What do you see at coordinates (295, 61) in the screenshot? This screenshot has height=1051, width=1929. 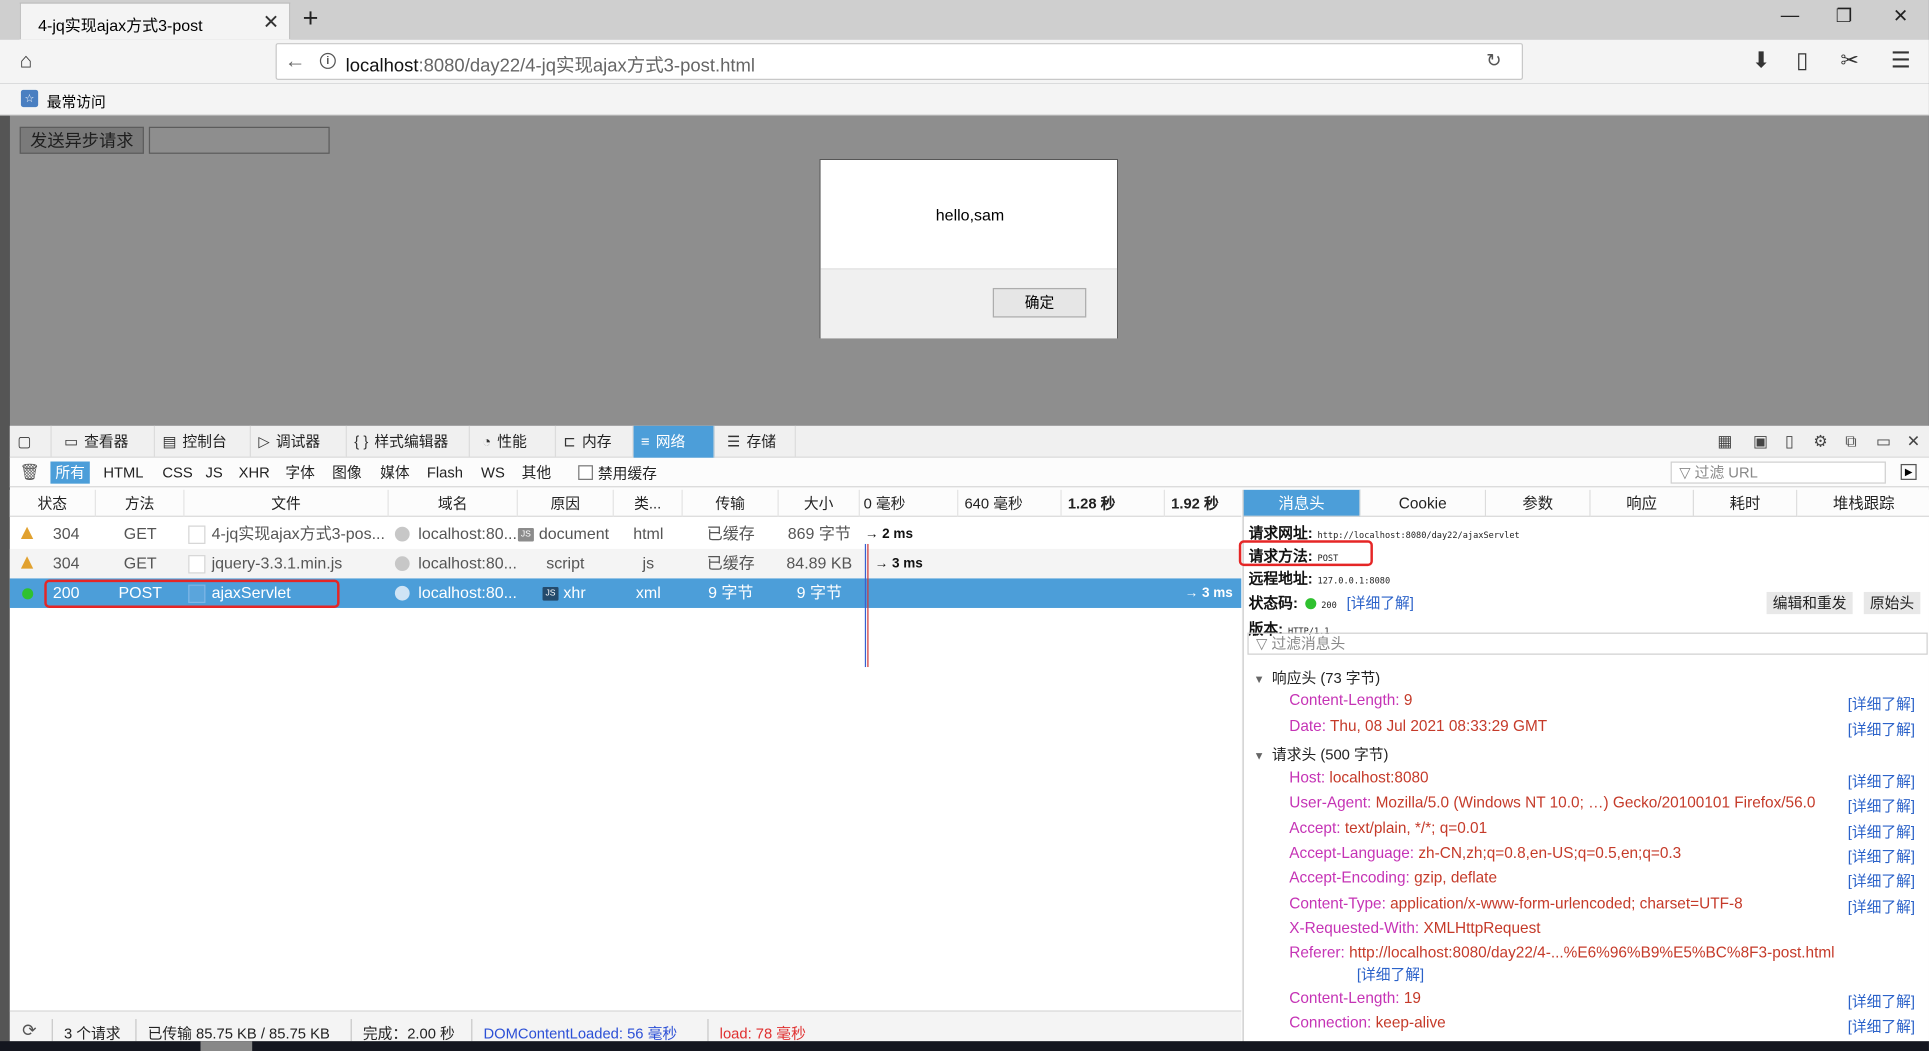 I see `back-icon: ←` at bounding box center [295, 61].